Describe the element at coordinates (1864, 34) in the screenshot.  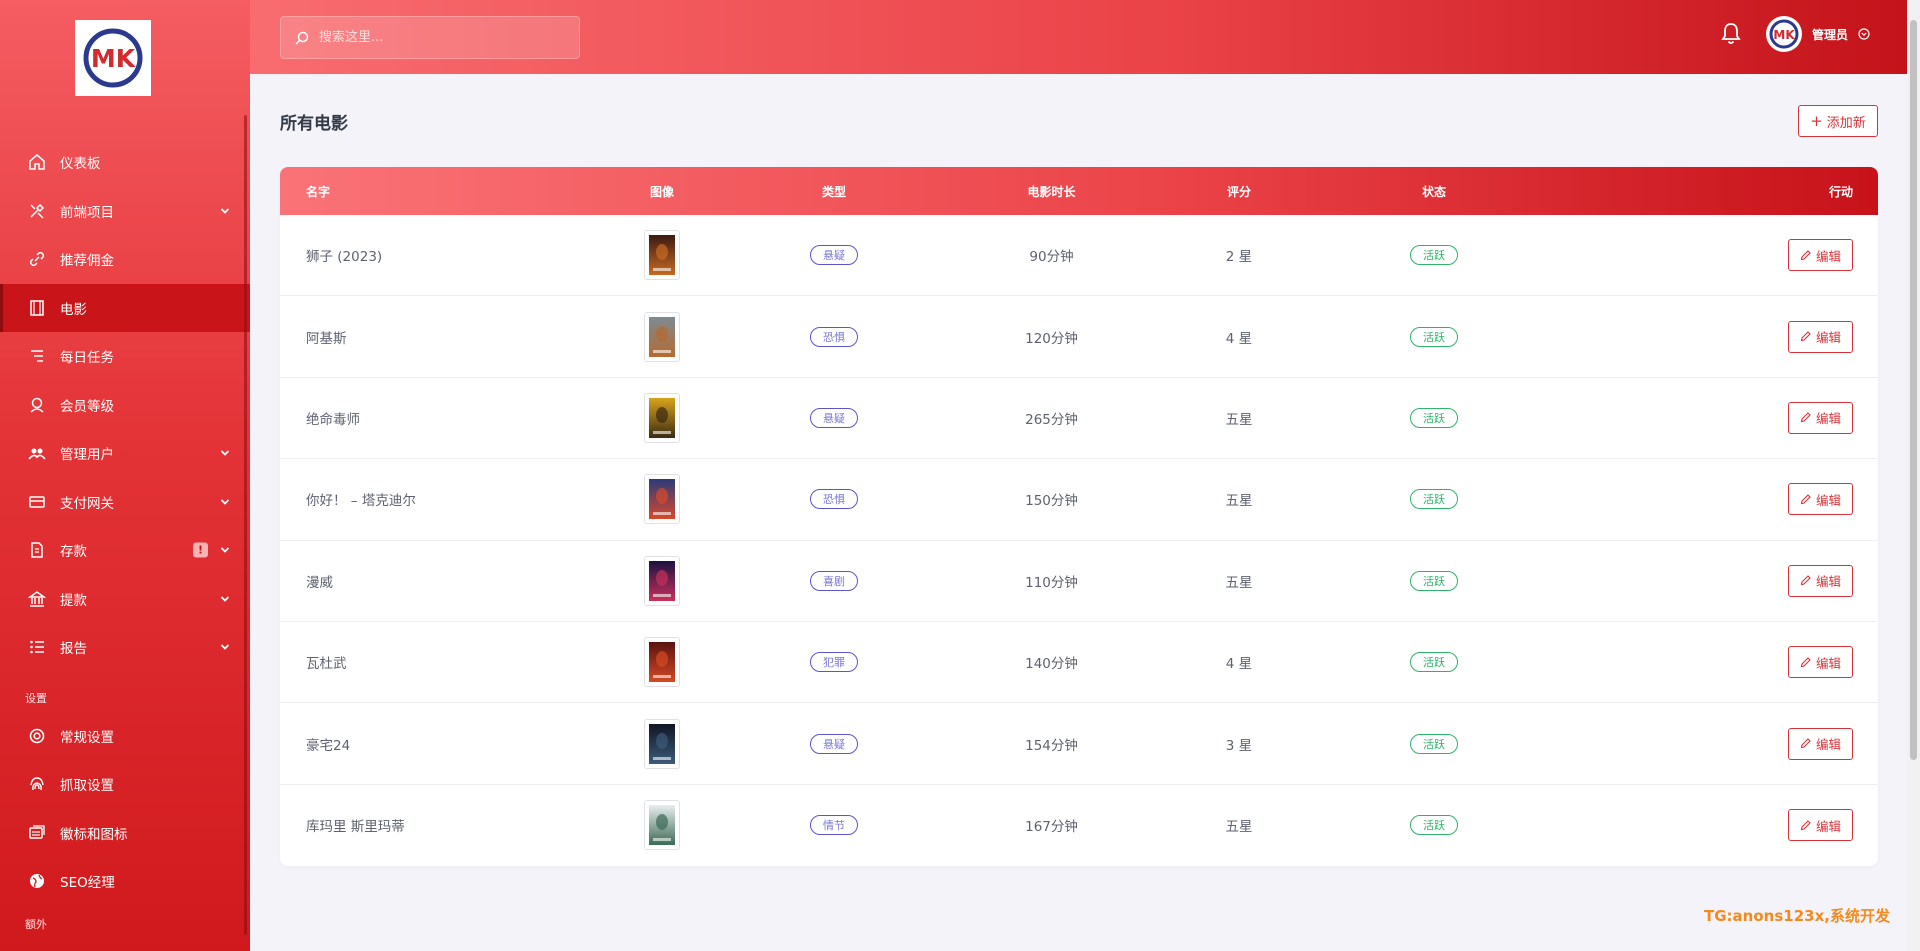
I see `chevron-down-circle-icon` at that location.